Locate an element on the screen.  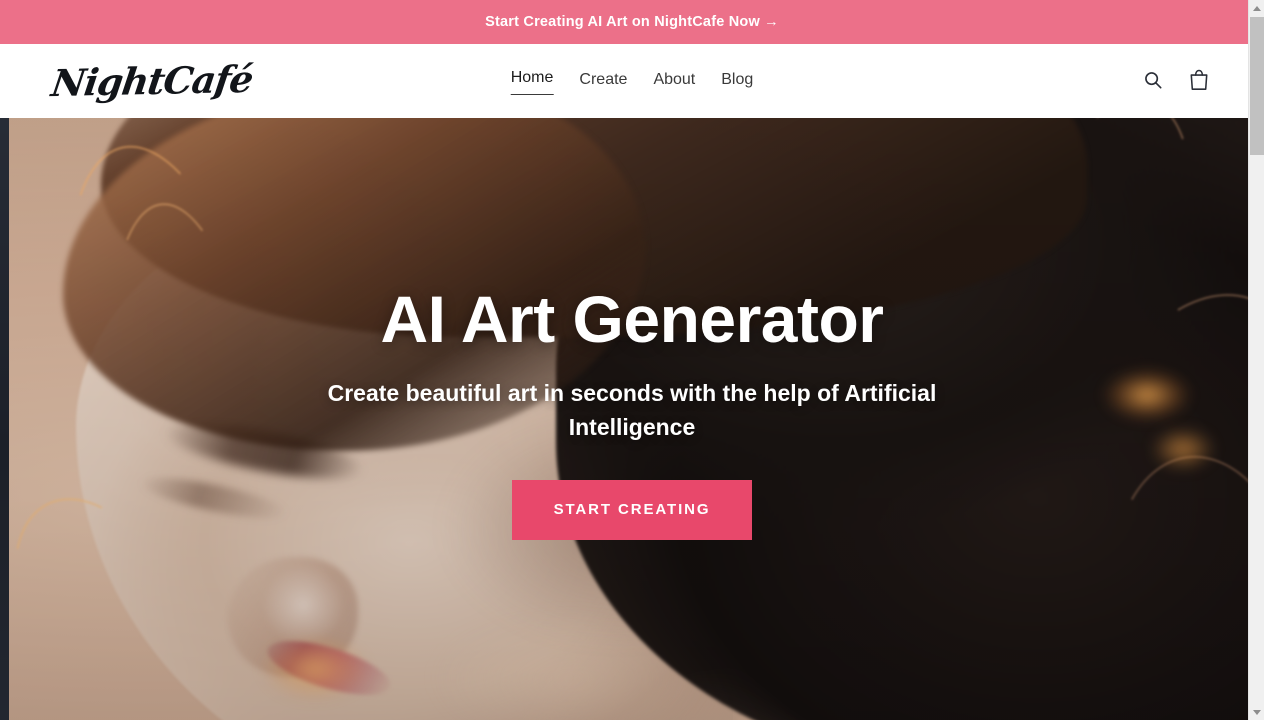
page-title: AI Art Generator is located at coordinates (632, 319).